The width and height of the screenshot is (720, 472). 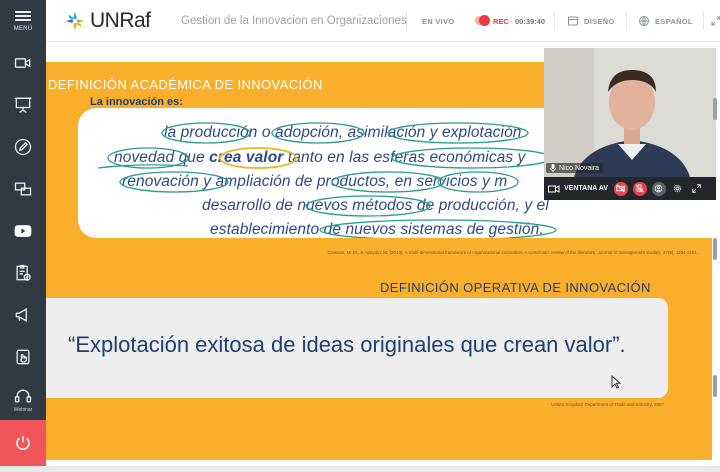 I want to click on sidebar-item-screen-share, so click(x=23, y=189).